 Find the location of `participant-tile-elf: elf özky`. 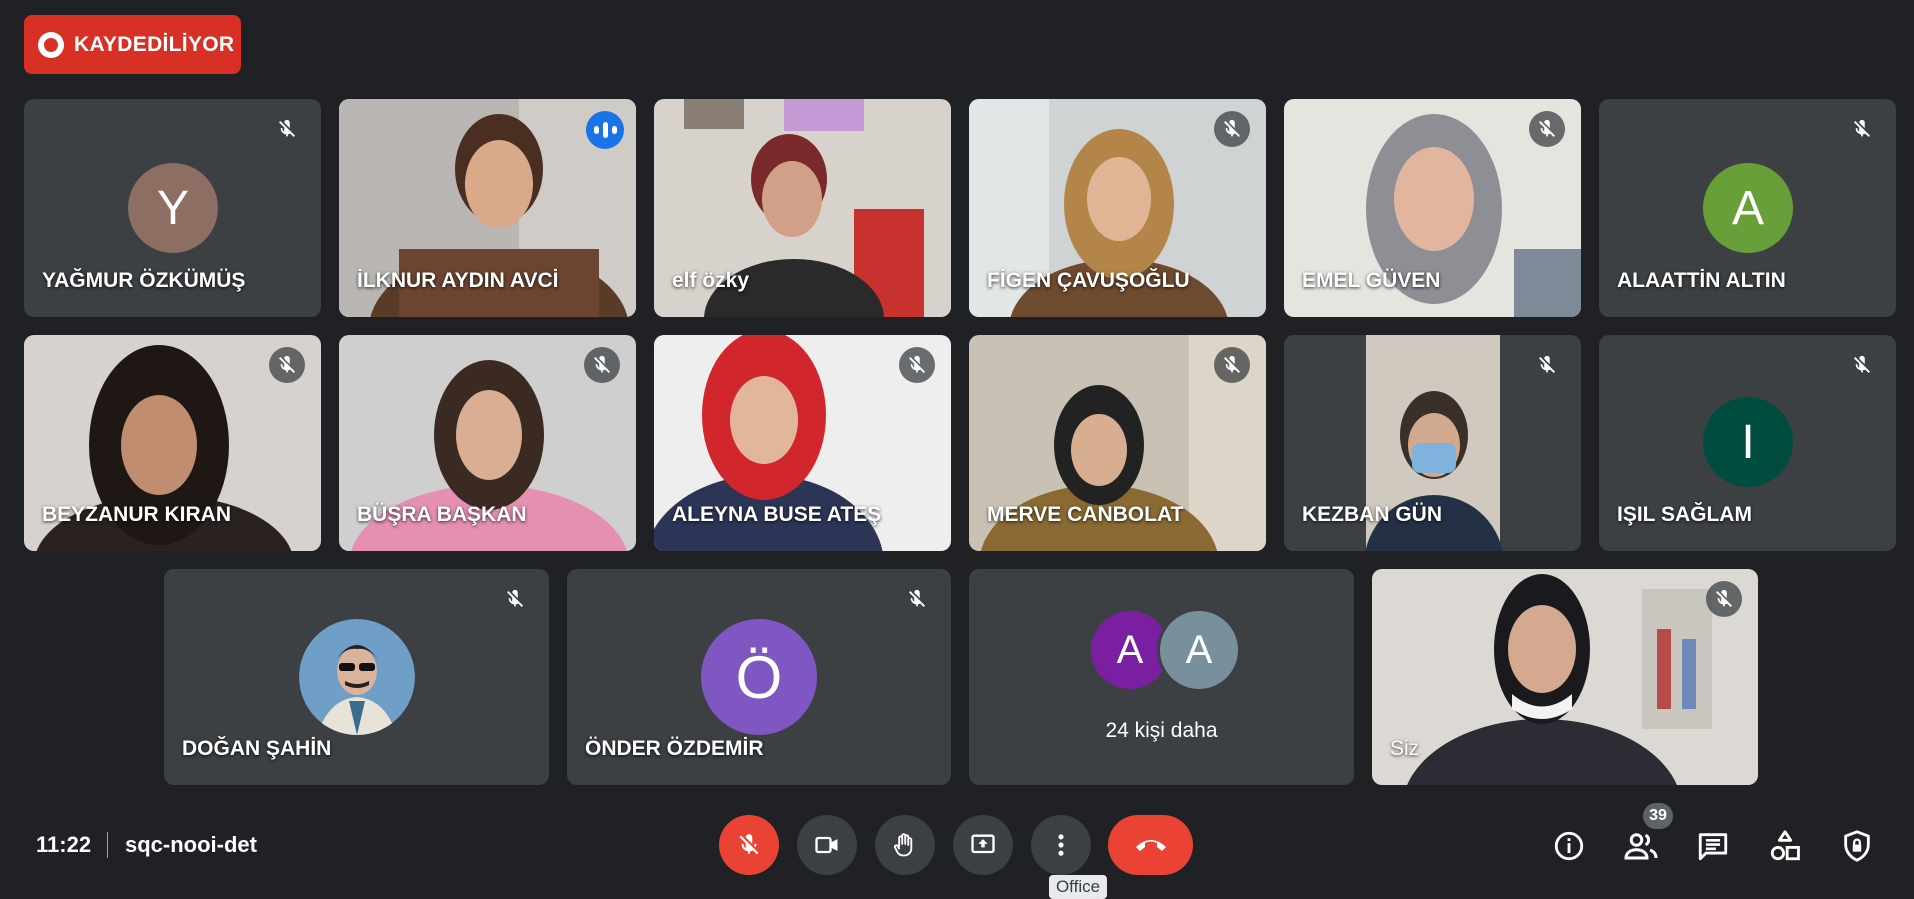

participant-tile-elf: elf özky is located at coordinates (802, 208).